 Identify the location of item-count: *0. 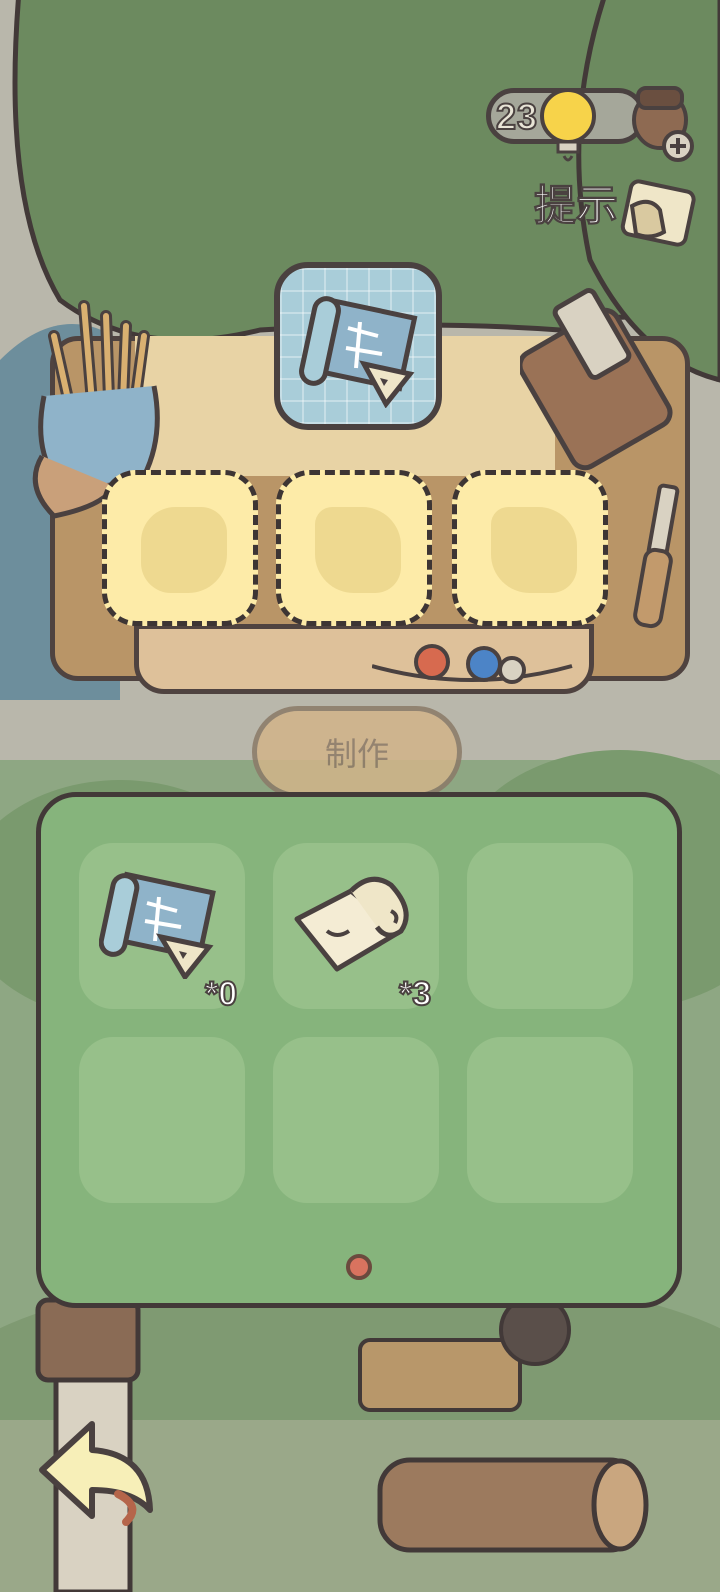
(221, 994).